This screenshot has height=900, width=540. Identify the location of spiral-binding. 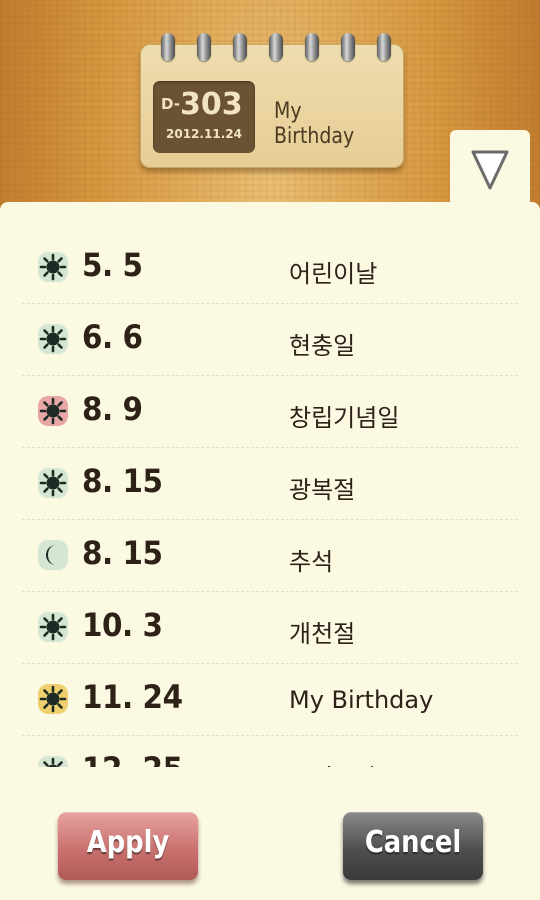
(276, 47).